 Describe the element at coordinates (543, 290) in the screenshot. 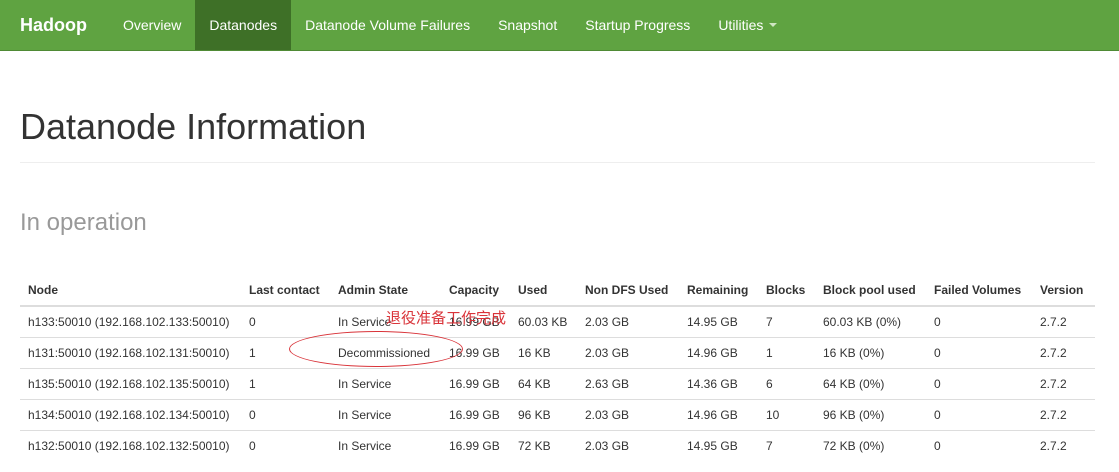

I see `col-used: Used` at that location.